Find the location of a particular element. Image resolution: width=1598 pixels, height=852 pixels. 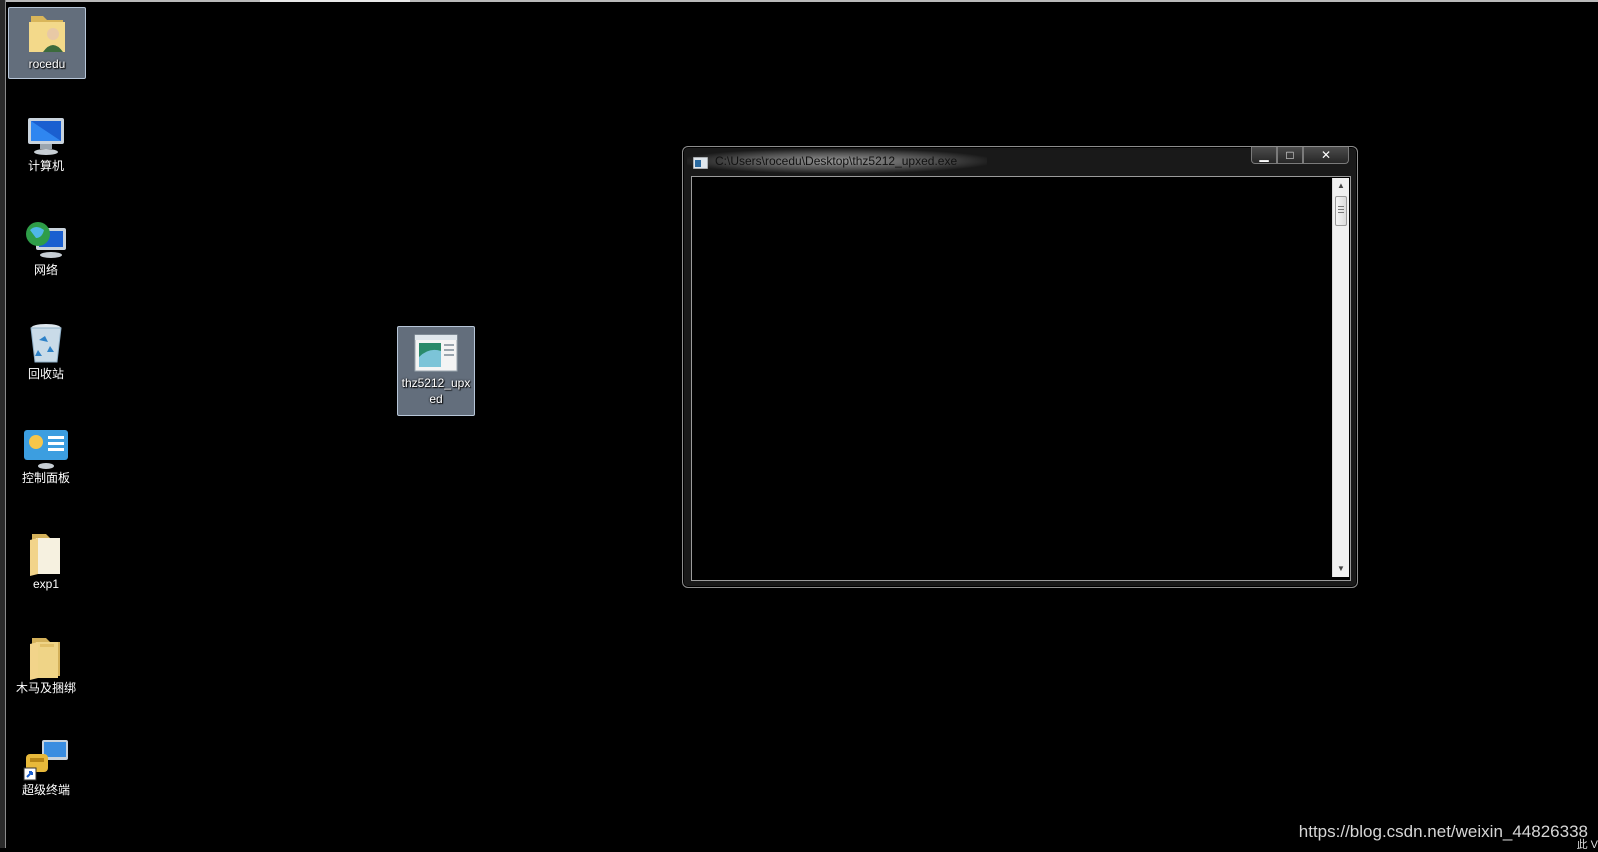

desktop-icon-computer: 计算机 is located at coordinates (46, 144).